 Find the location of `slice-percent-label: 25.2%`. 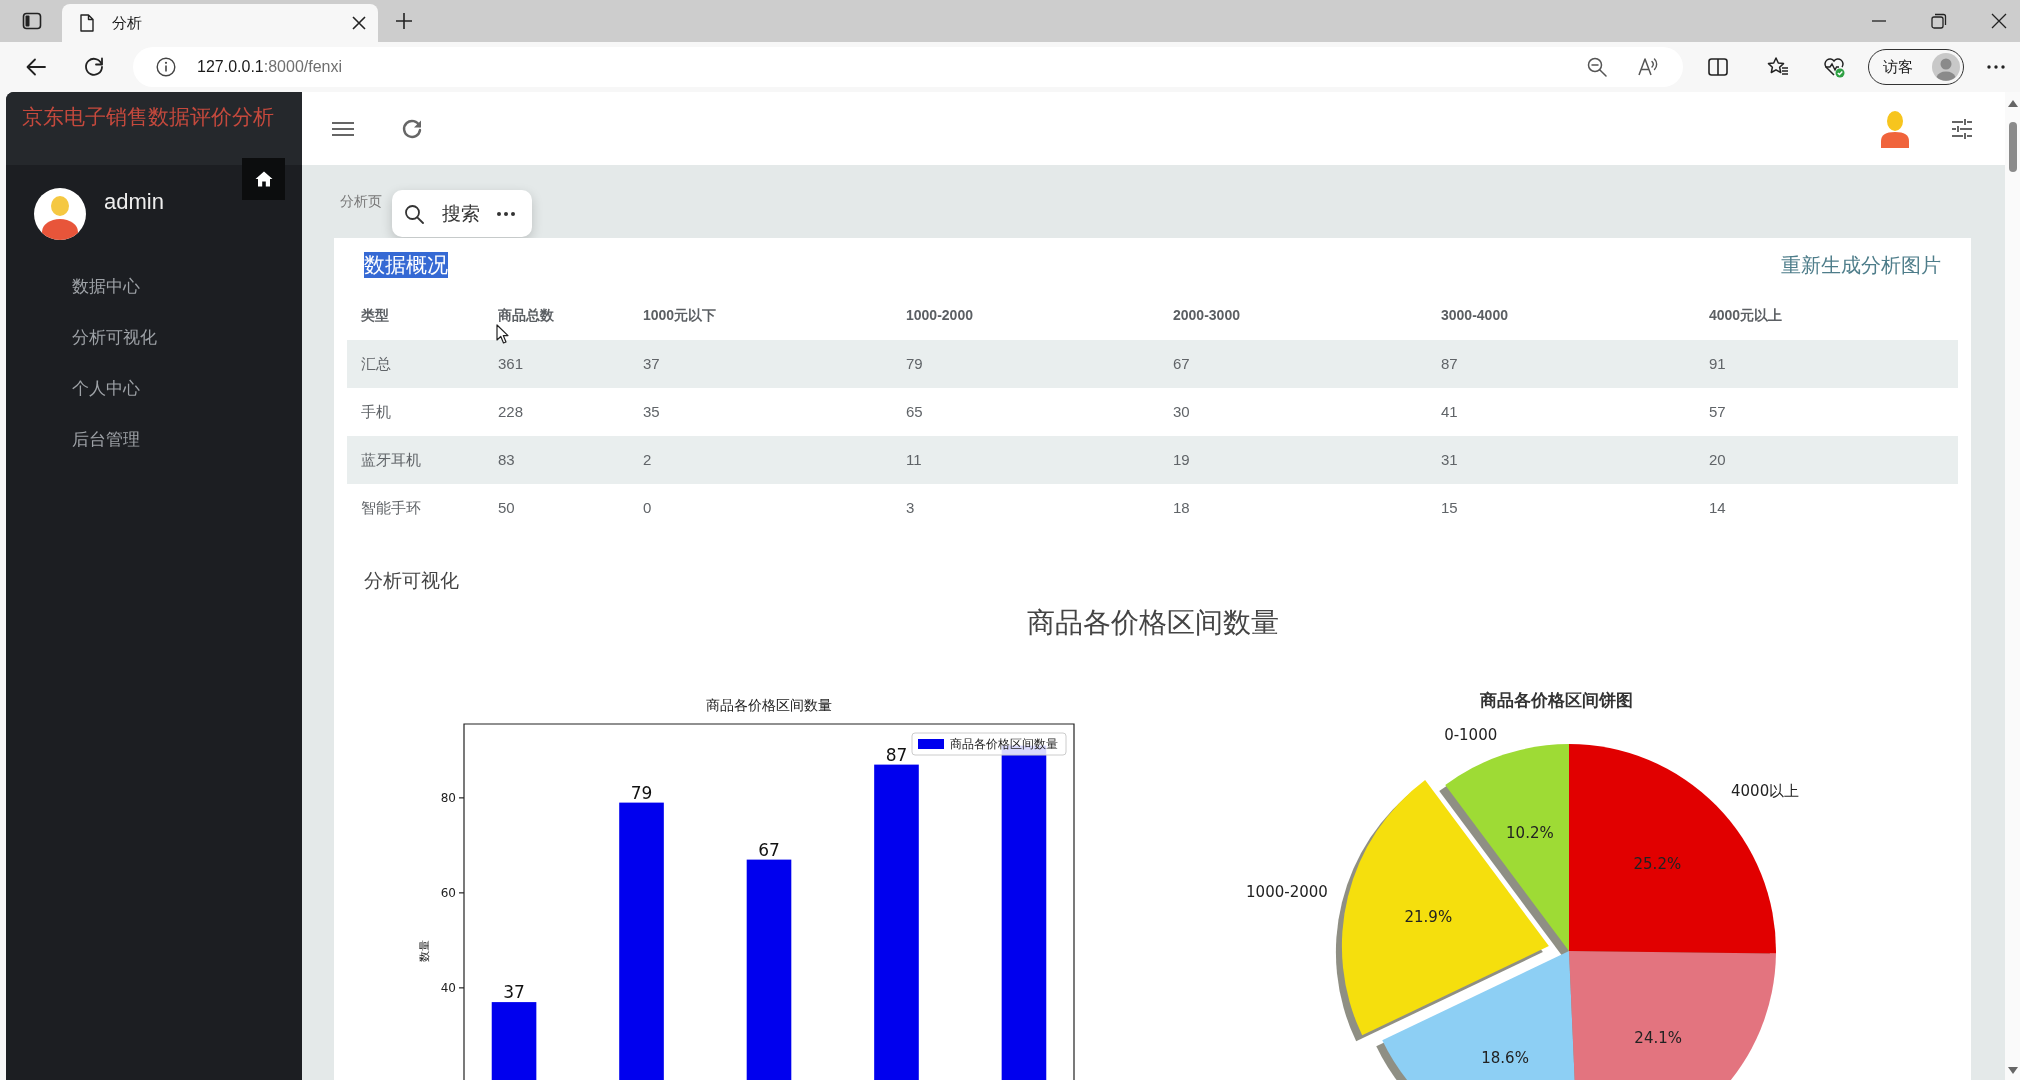

slice-percent-label: 25.2% is located at coordinates (1657, 864).